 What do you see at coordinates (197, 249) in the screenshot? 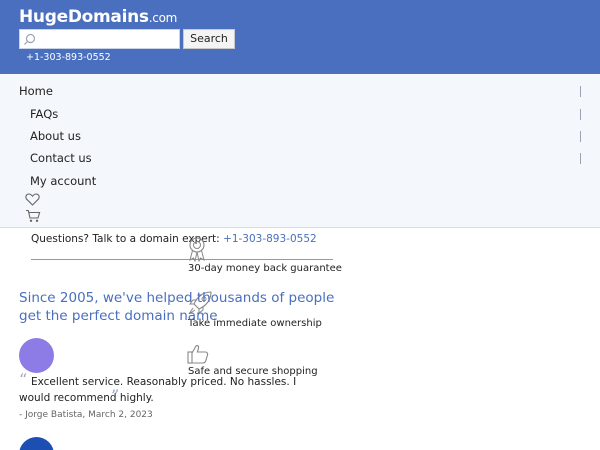
I see `ribbon-award-icon` at bounding box center [197, 249].